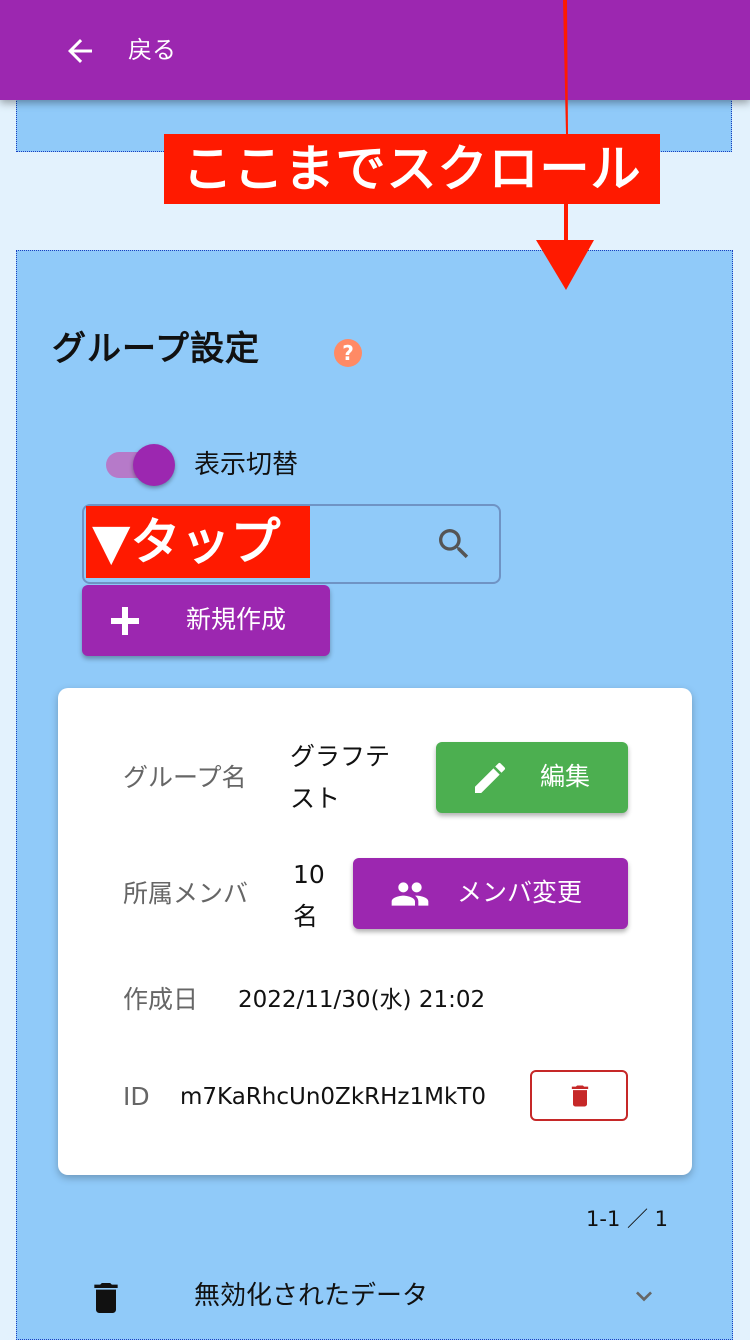 The width and height of the screenshot is (750, 1340). What do you see at coordinates (520, 892) in the screenshot?
I see `change-members-label: メンバ変更` at bounding box center [520, 892].